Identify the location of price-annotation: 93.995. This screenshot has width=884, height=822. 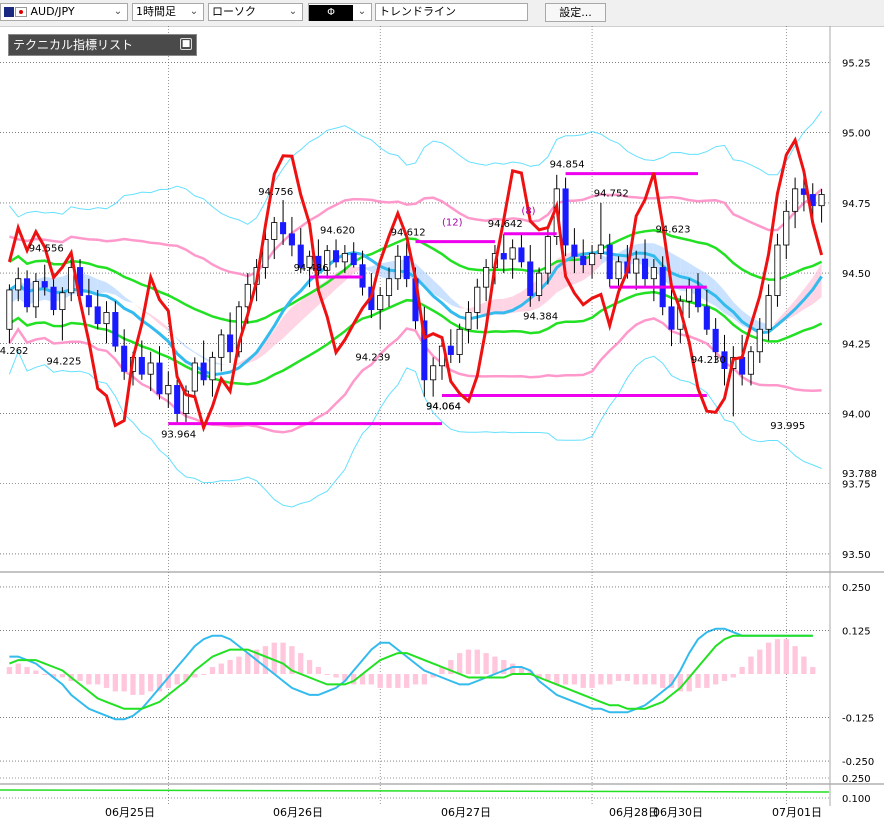
(787, 426).